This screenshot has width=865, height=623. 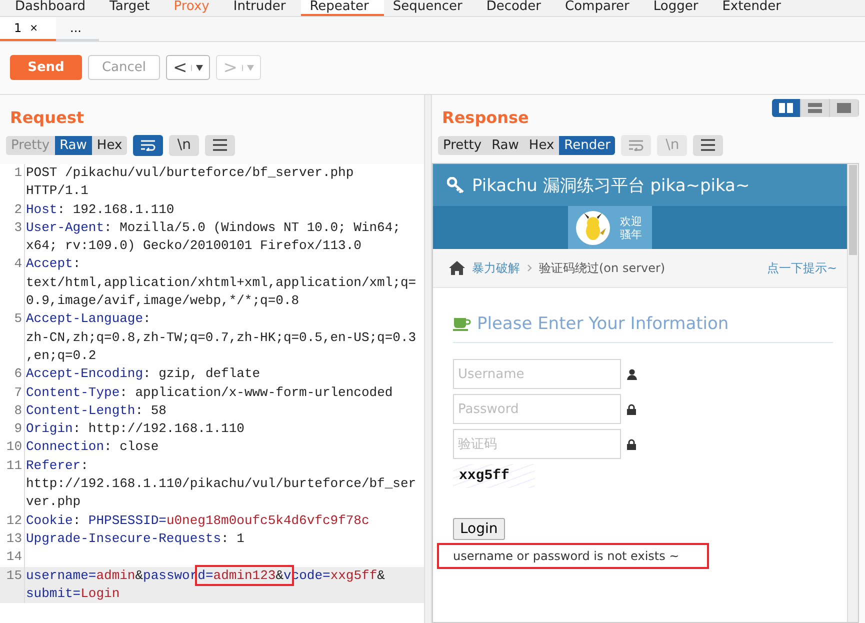 I want to click on request-tab: 1 ×, so click(x=28, y=29).